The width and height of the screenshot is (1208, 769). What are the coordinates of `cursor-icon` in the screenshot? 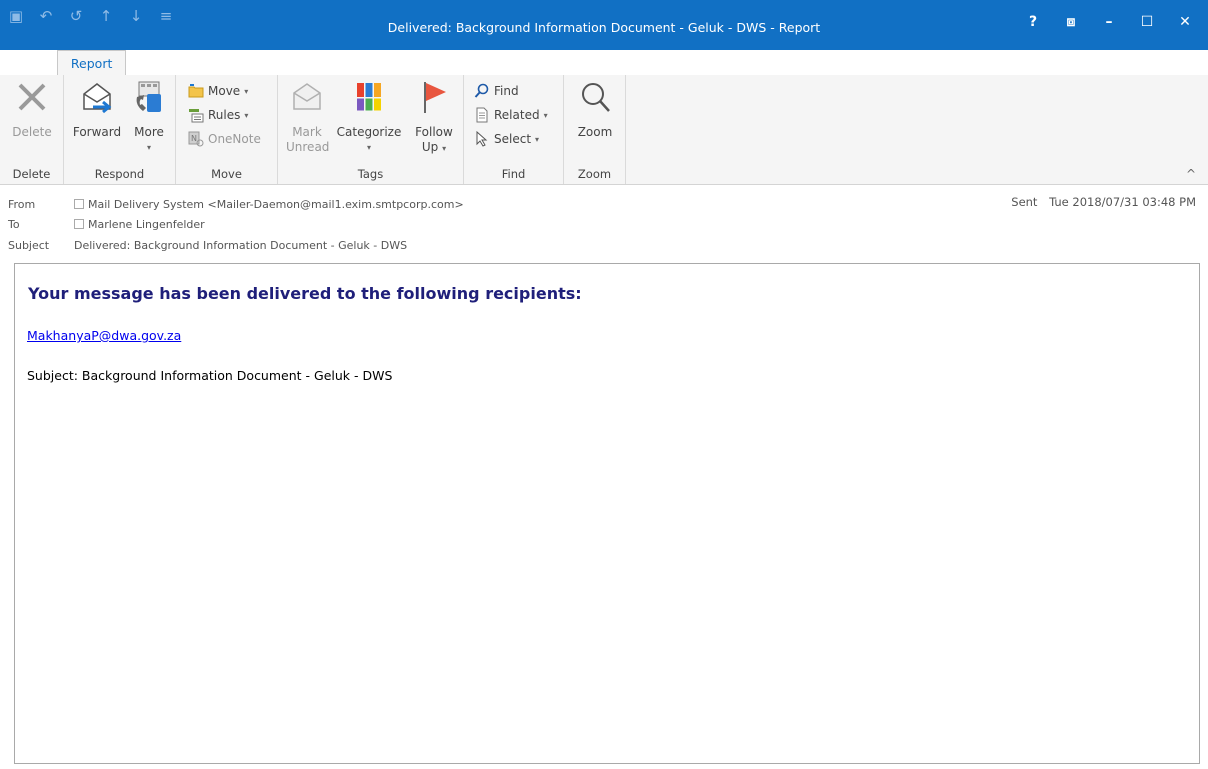 It's located at (482, 139).